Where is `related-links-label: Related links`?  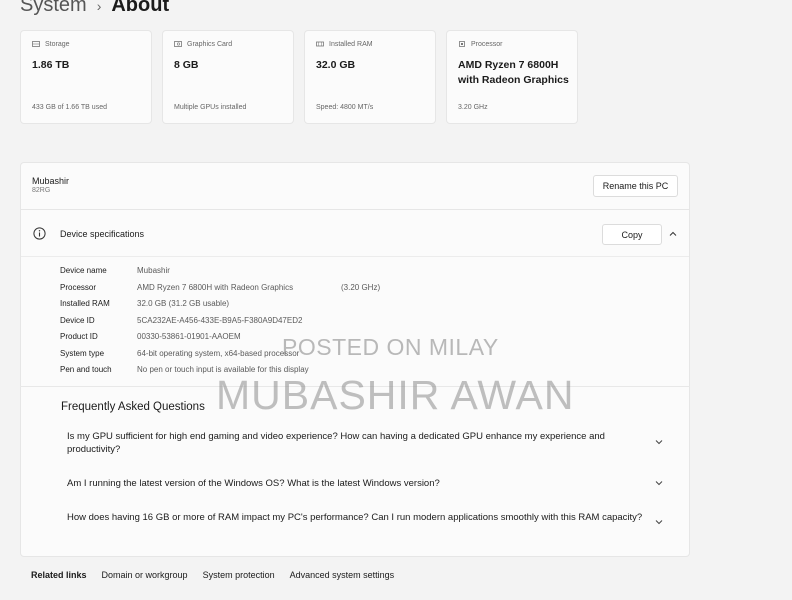
related-links-label: Related links is located at coordinates (59, 575).